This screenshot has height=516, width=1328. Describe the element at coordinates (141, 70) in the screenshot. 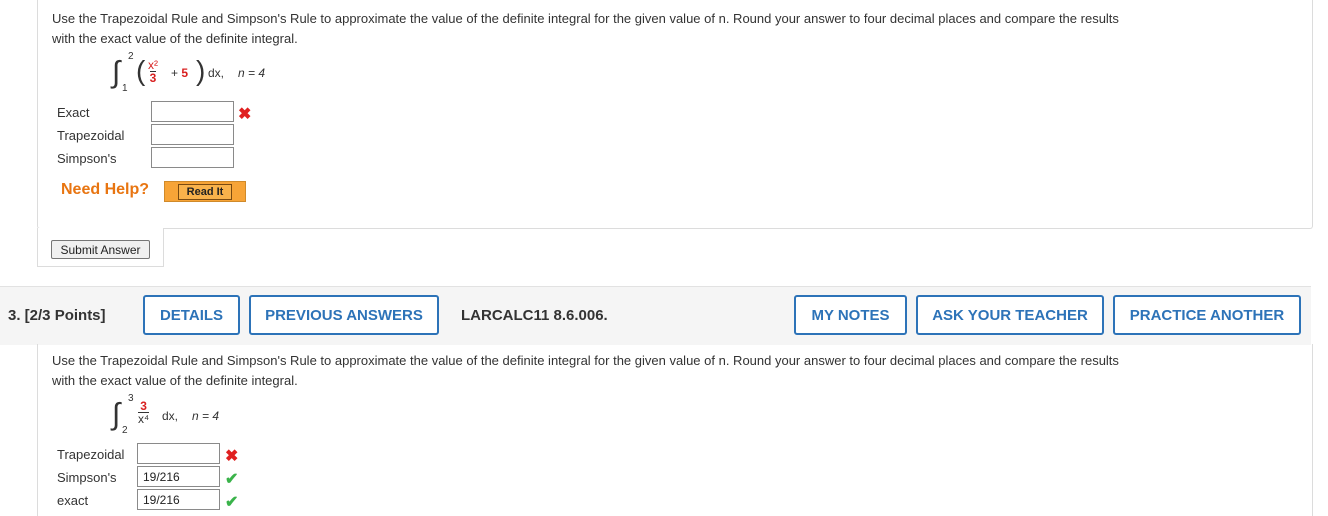

I see `left-paren: (` at that location.